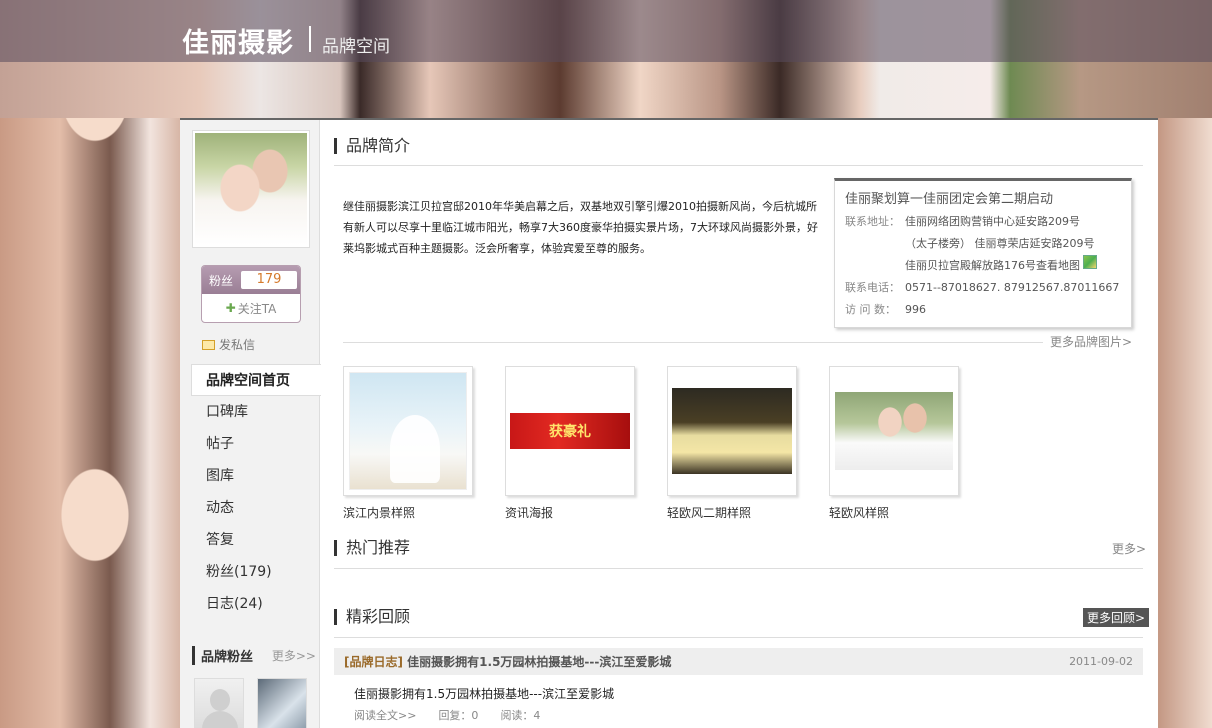  Describe the element at coordinates (910, 512) in the screenshot. I see `gallery-caption: 轻欧风样照` at that location.